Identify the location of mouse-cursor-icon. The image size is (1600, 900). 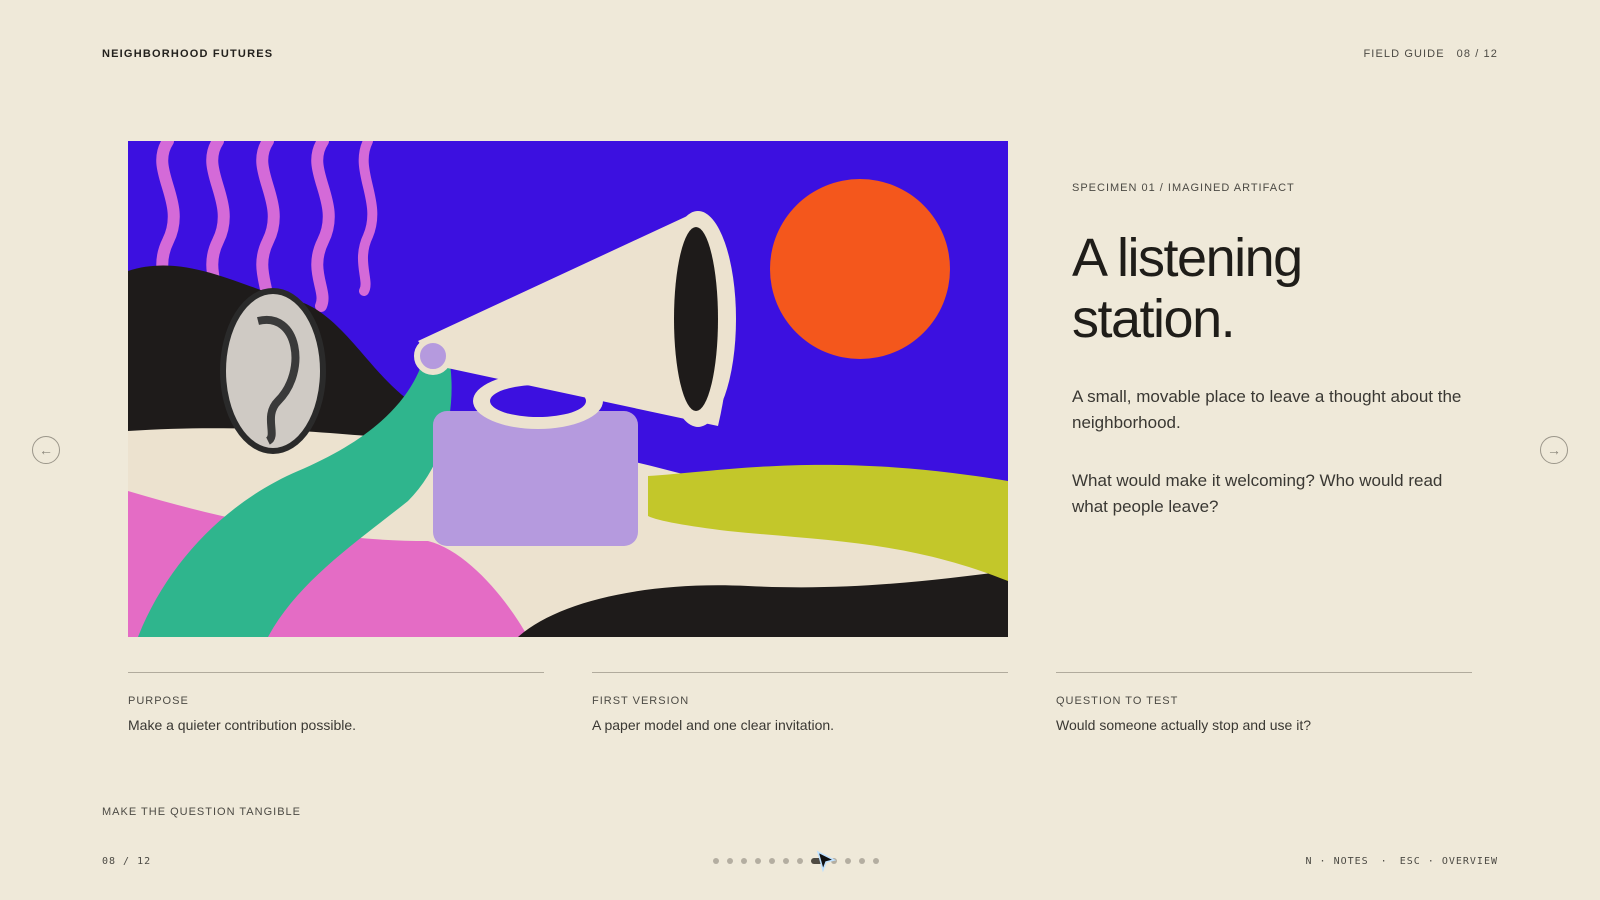
(826, 861).